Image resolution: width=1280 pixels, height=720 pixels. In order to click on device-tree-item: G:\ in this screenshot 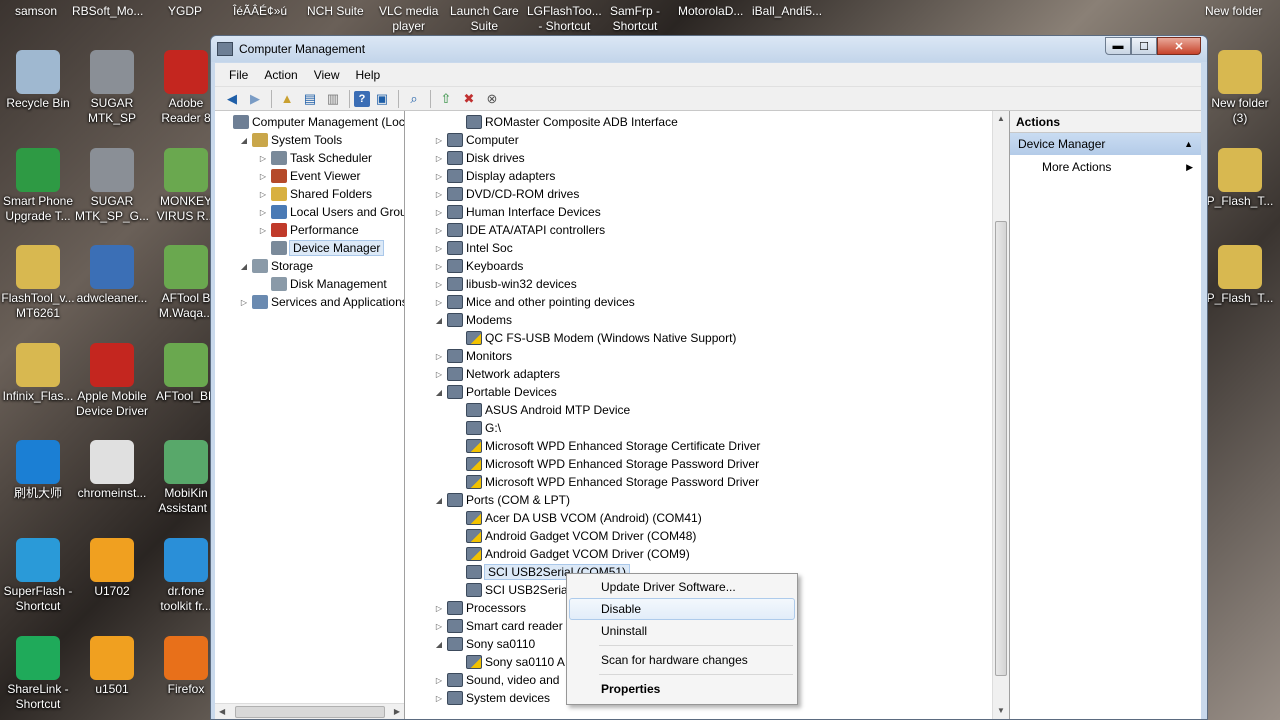, I will do `click(707, 428)`.